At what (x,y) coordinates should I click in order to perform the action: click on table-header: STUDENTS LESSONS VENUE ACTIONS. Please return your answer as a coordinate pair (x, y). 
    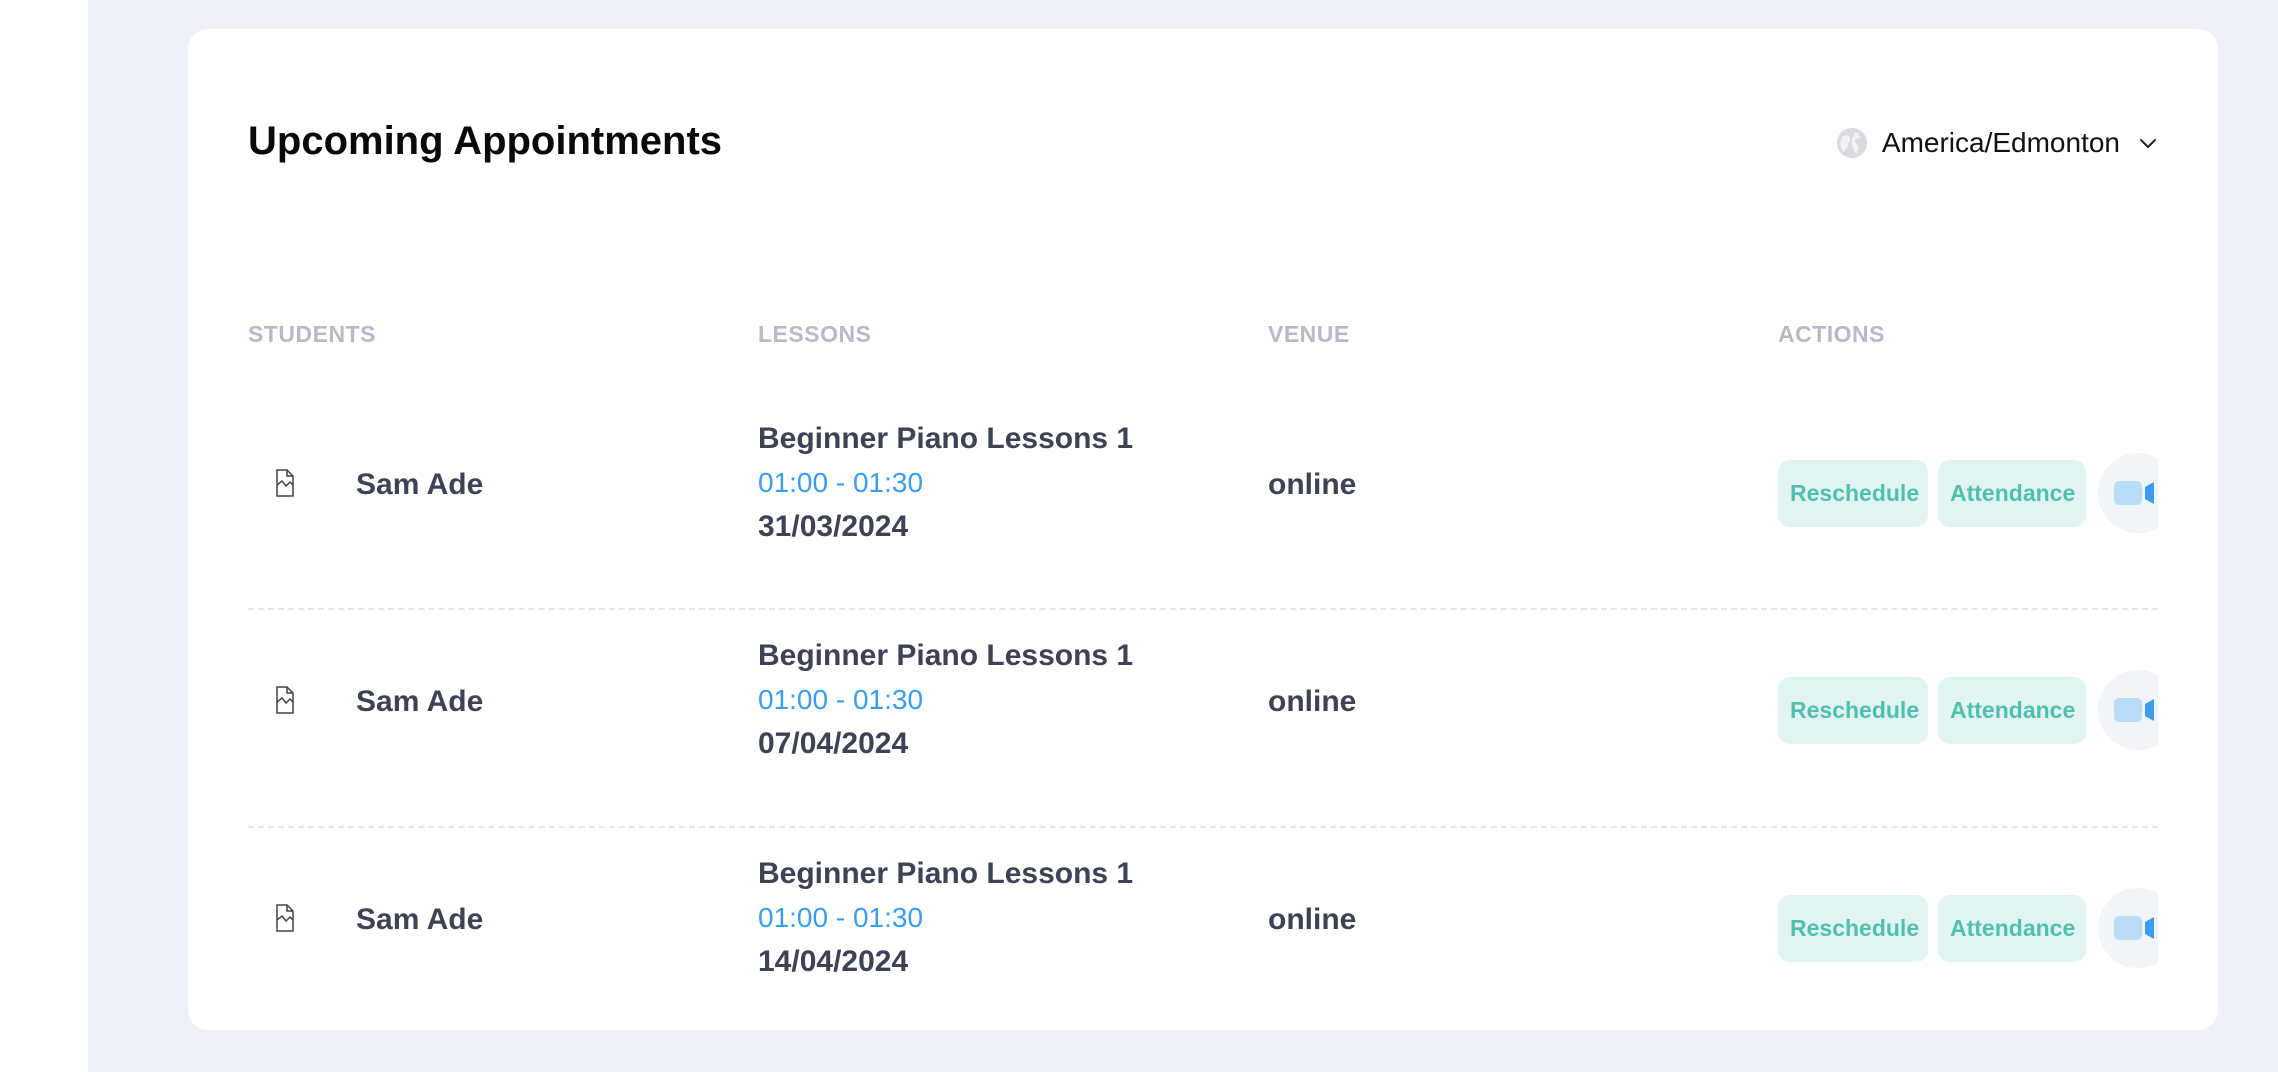
    Looking at the image, I should click on (1203, 339).